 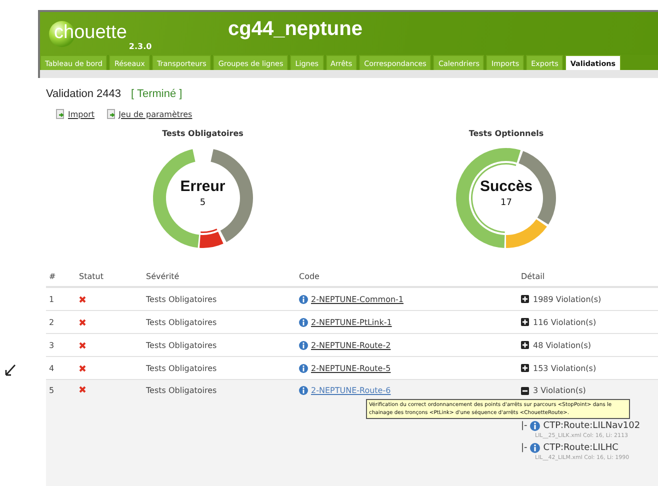 I want to click on app-title: cg44_neptune, so click(x=295, y=29).